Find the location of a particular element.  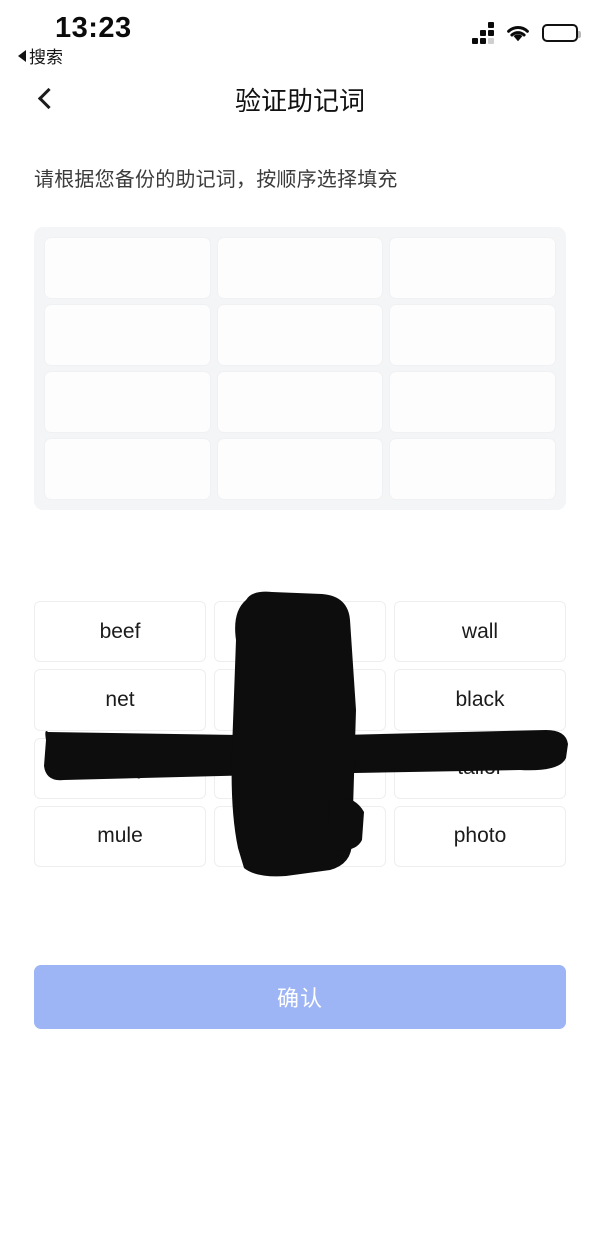

word-chip: black is located at coordinates (480, 700).